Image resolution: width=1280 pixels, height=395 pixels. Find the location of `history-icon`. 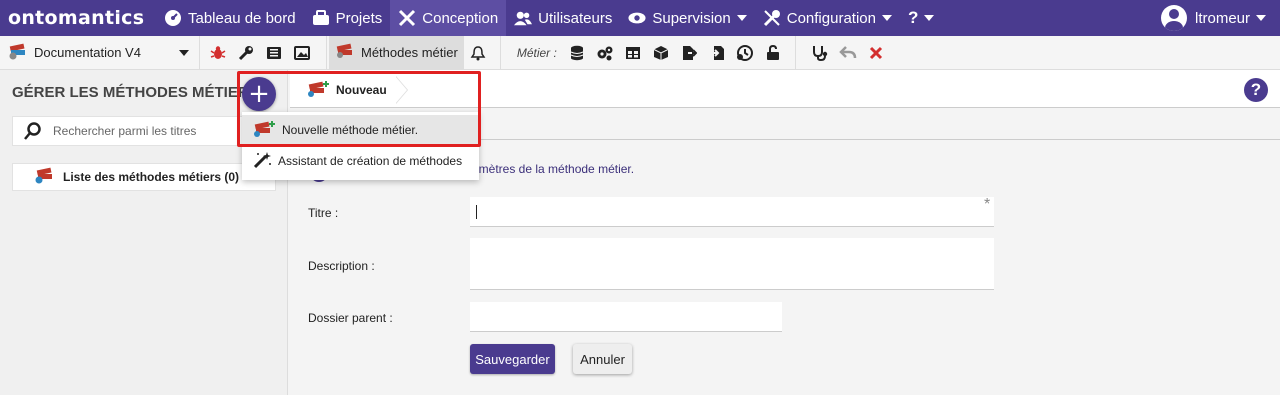

history-icon is located at coordinates (745, 53).